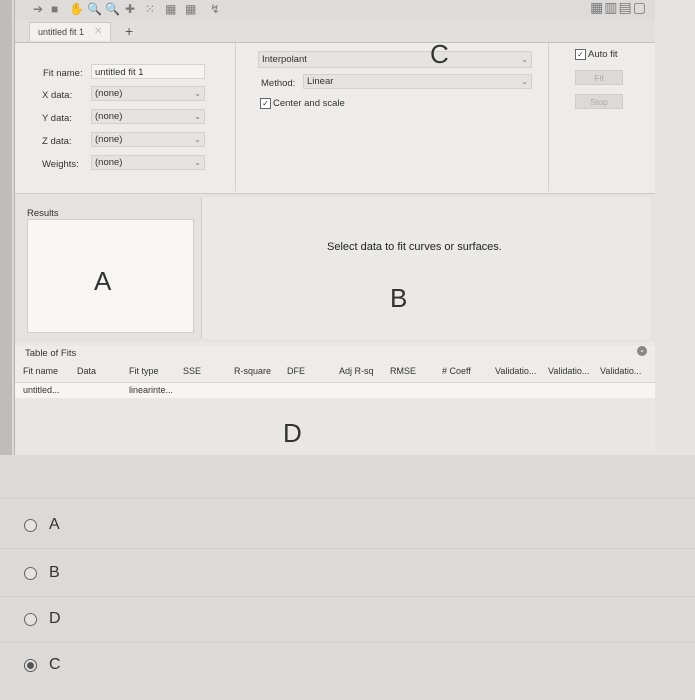  Describe the element at coordinates (57, 141) in the screenshot. I see `z-data-label: Z data:` at that location.